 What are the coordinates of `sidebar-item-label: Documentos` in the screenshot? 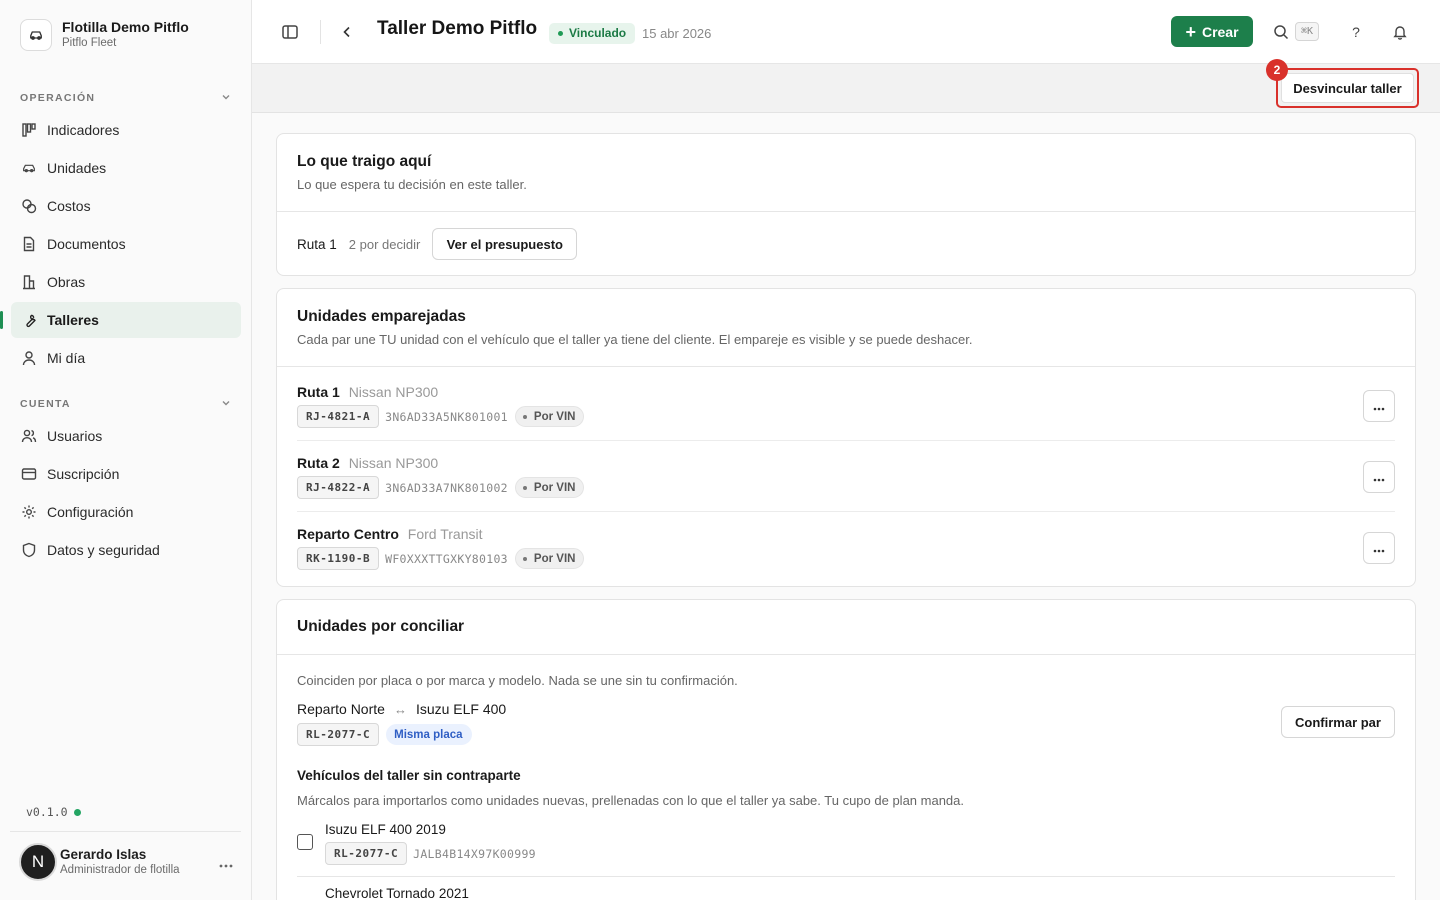 It's located at (86, 244).